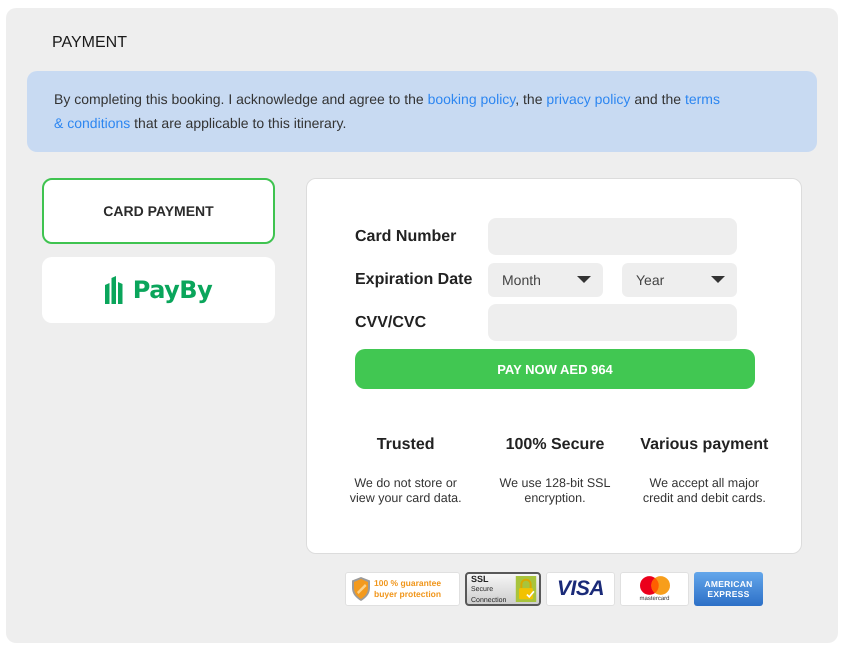 The height and width of the screenshot is (649, 844). What do you see at coordinates (555, 491) in the screenshot?
I see `feature-description: We use 128-bit SSL encryption.` at bounding box center [555, 491].